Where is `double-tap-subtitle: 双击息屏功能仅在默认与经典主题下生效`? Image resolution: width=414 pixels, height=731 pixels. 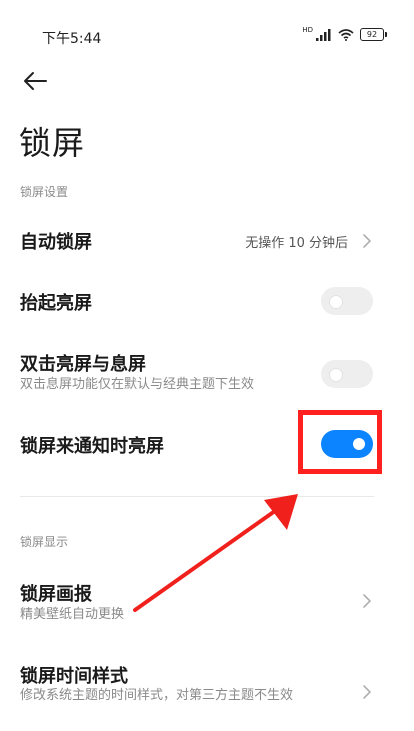
double-tap-subtitle: 双击息屏功能仅在默认与经典主题下生效 is located at coordinates (137, 384).